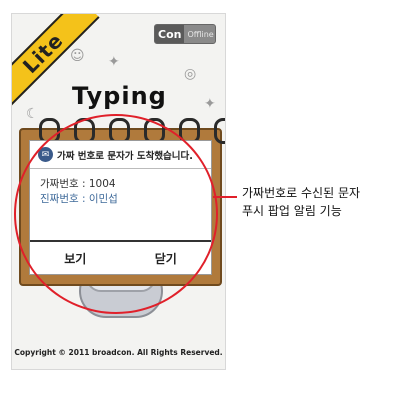 This screenshot has height=400, width=420. Describe the element at coordinates (292, 211) in the screenshot. I see `annotation-line-2: 푸시 팝업 알림 기능` at that location.